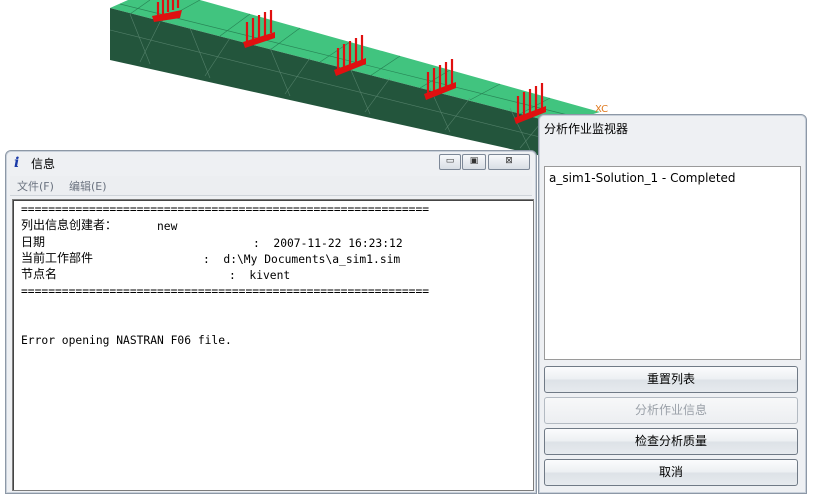 The height and width of the screenshot is (499, 829). What do you see at coordinates (526, 345) in the screenshot?
I see `info-scrollbar` at bounding box center [526, 345].